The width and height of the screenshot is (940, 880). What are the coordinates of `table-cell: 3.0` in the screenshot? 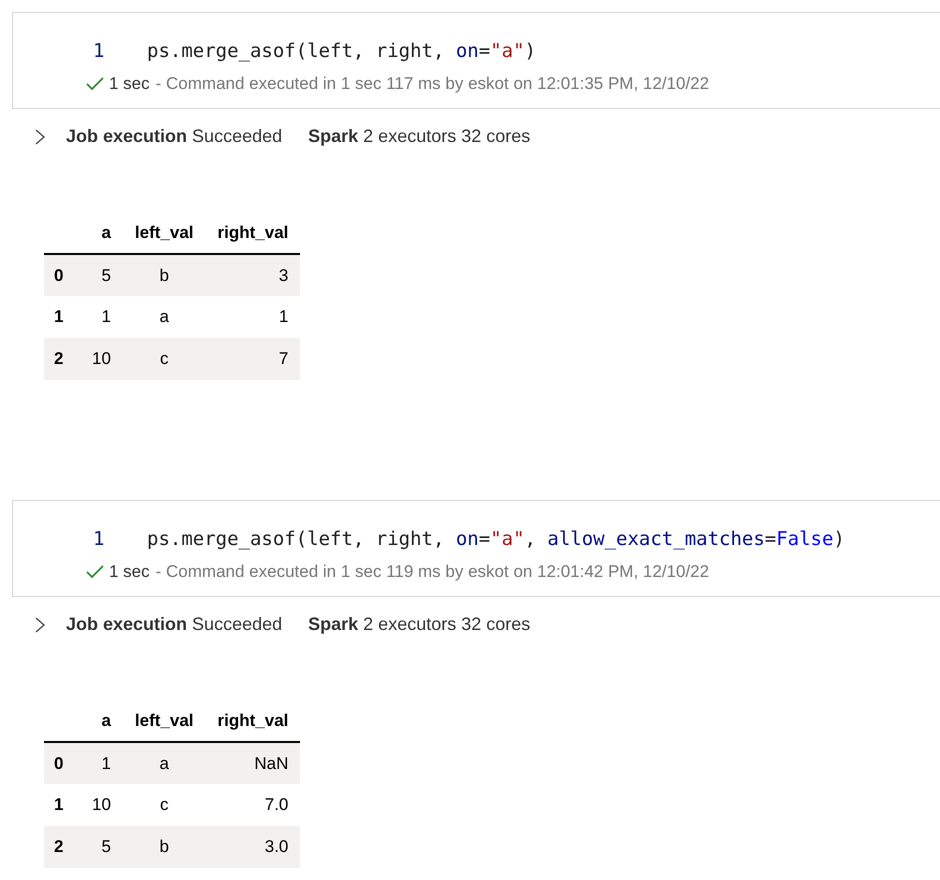 It's located at (253, 847).